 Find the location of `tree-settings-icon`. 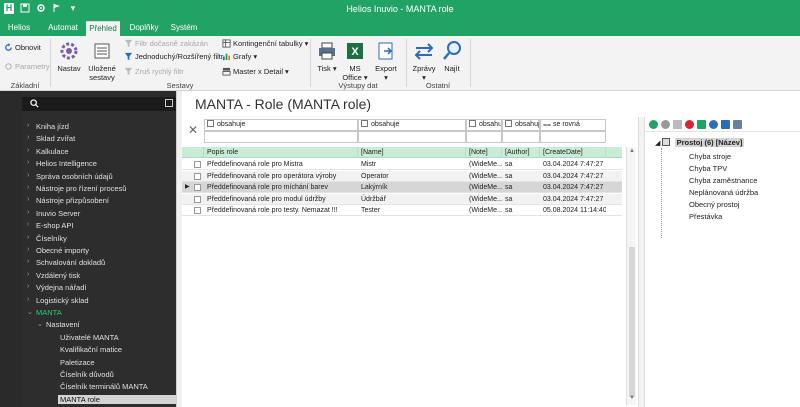

tree-settings-icon is located at coordinates (737, 124).